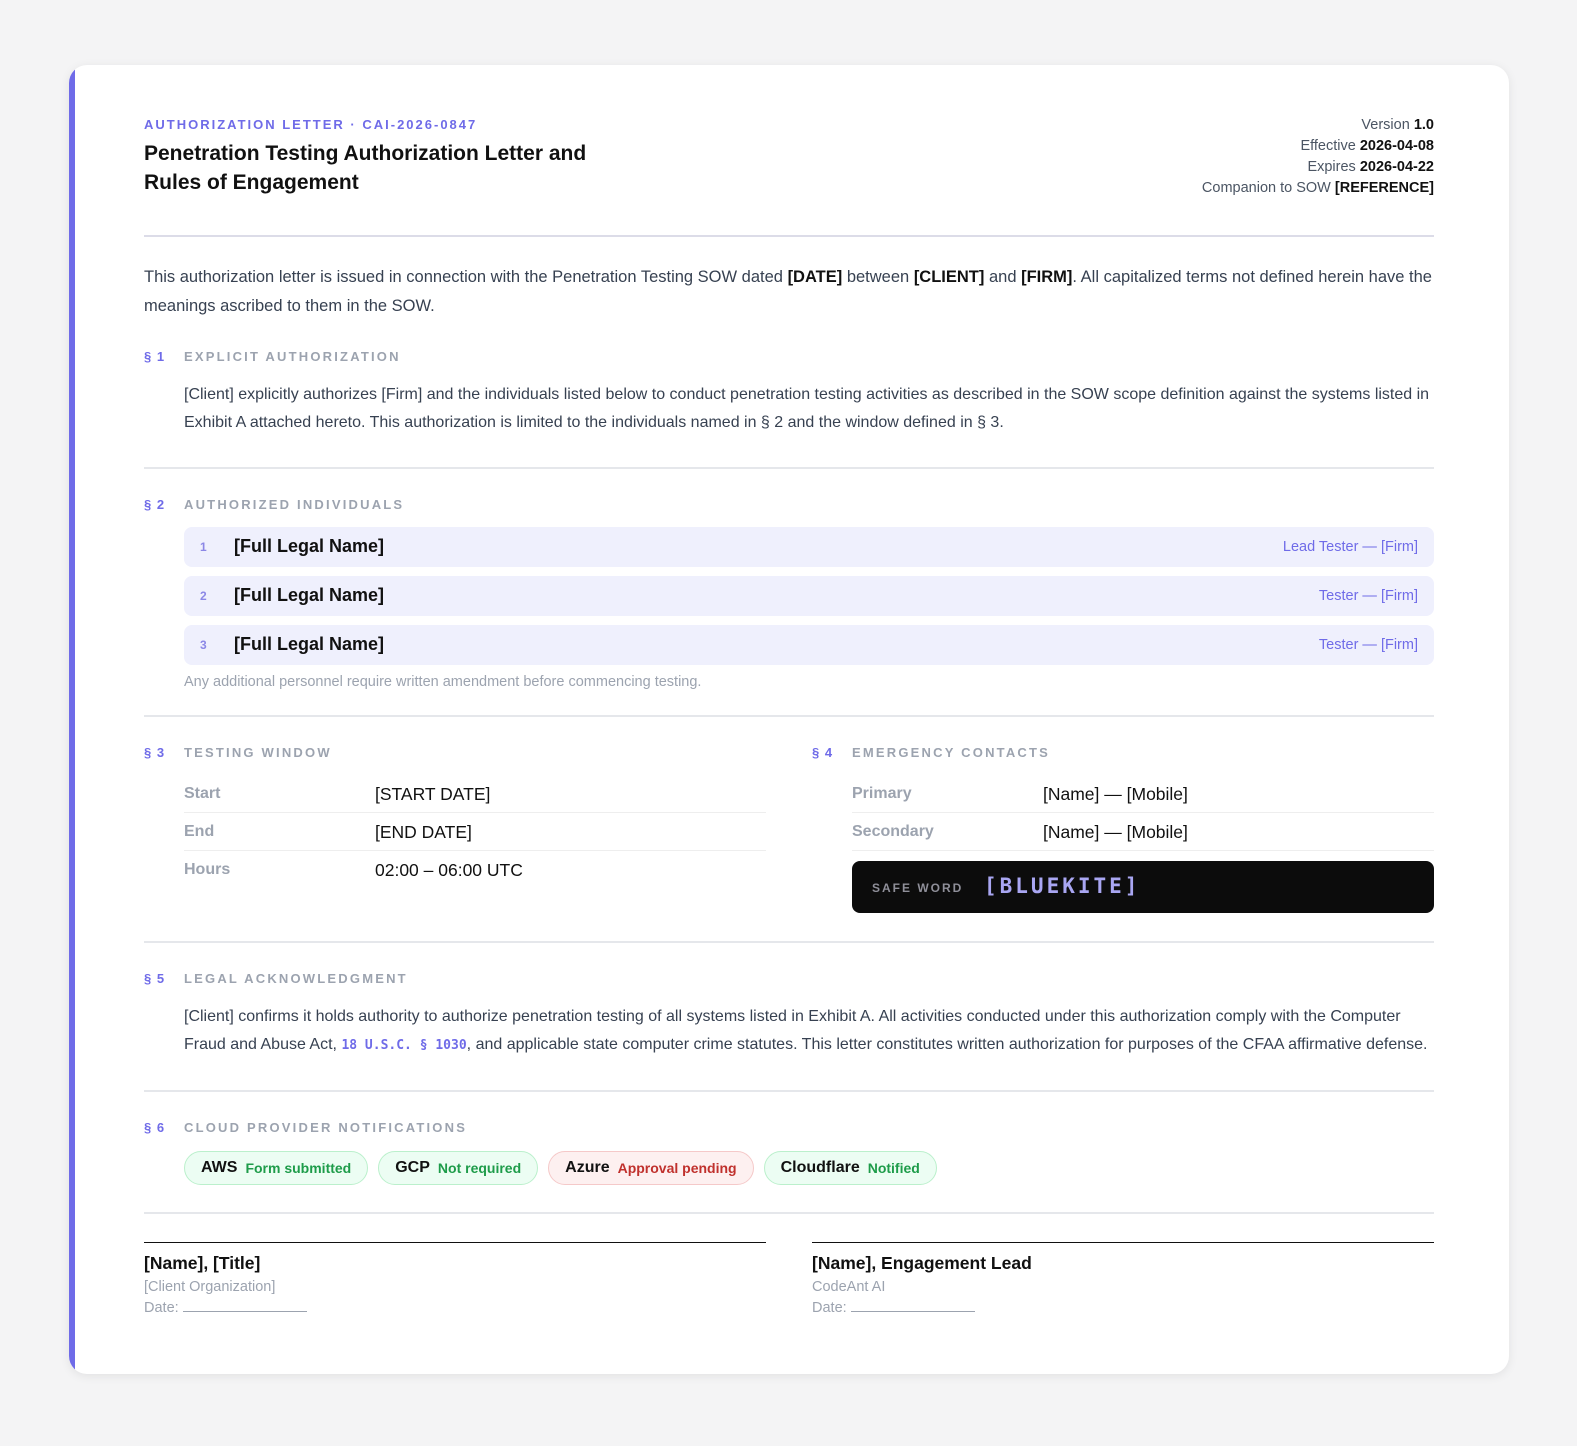 The width and height of the screenshot is (1577, 1446). Describe the element at coordinates (1367, 146) in the screenshot. I see `meta-effective: Effective 2026-04-08` at that location.